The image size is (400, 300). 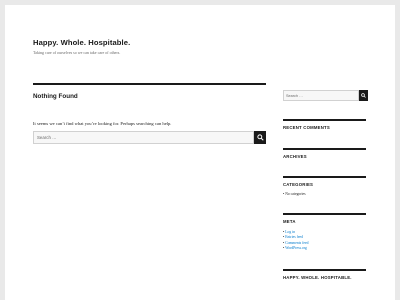 I want to click on meta-link-wordpress-org: WordPress.org, so click(x=295, y=248).